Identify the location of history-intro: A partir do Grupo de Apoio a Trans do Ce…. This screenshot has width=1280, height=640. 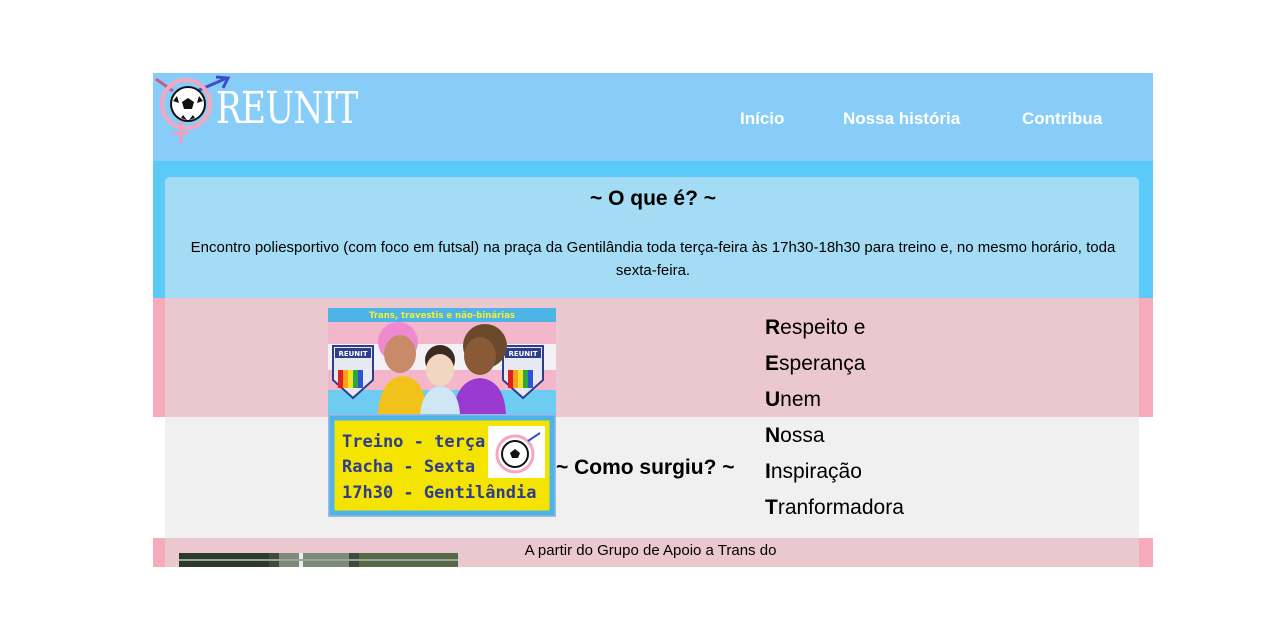
(650, 554).